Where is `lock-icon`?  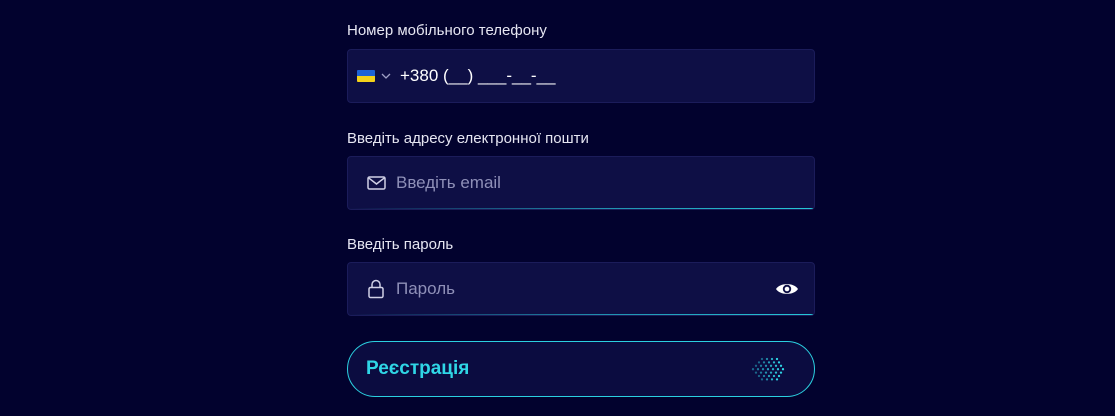 lock-icon is located at coordinates (376, 289).